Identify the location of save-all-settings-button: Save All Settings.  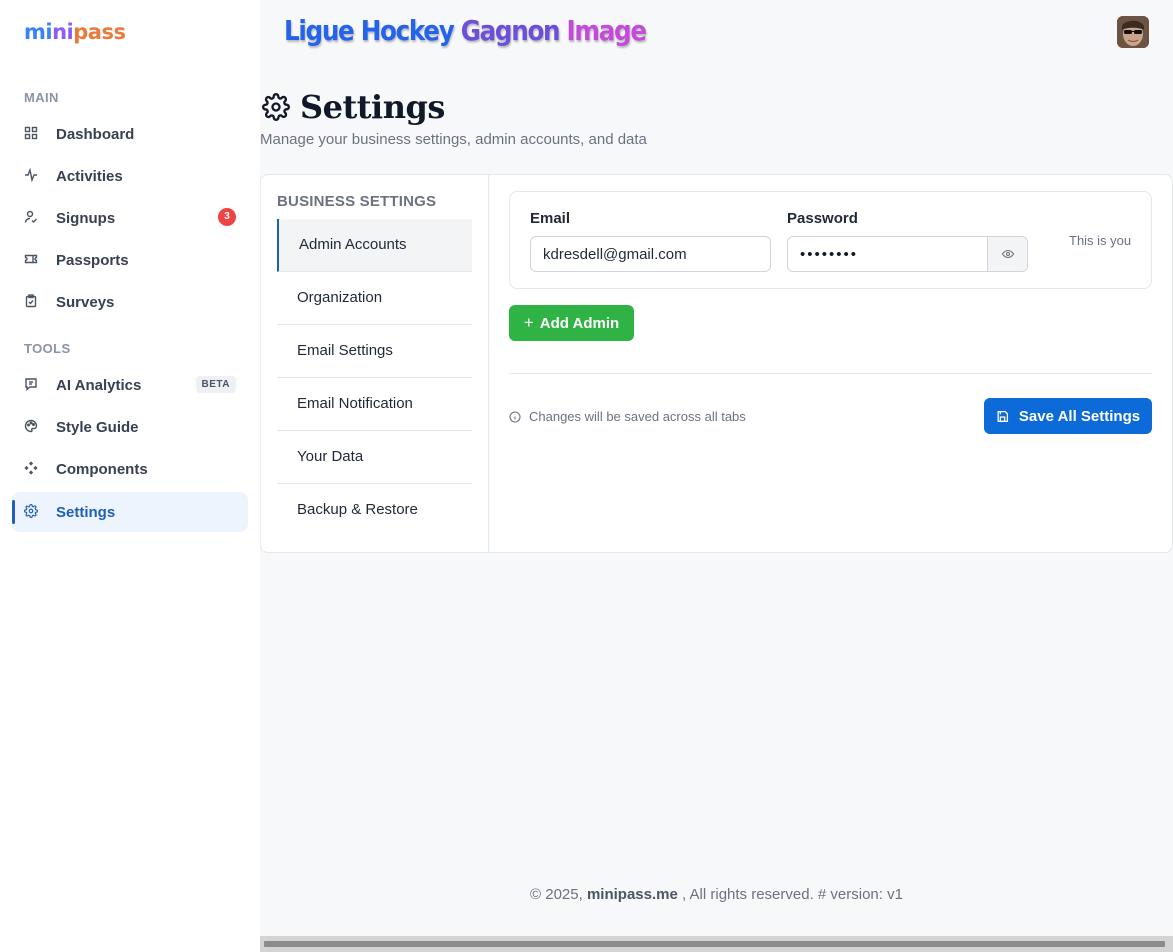
(1068, 416).